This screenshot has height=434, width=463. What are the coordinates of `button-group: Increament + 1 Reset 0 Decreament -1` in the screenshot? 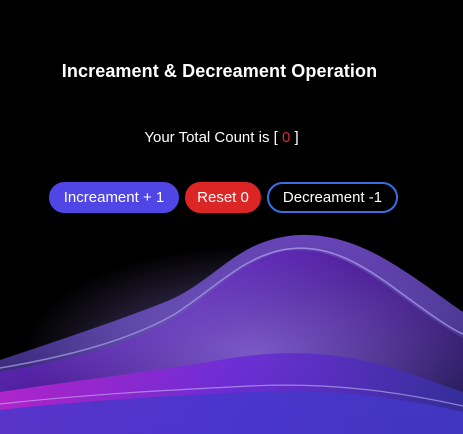 It's located at (223, 197).